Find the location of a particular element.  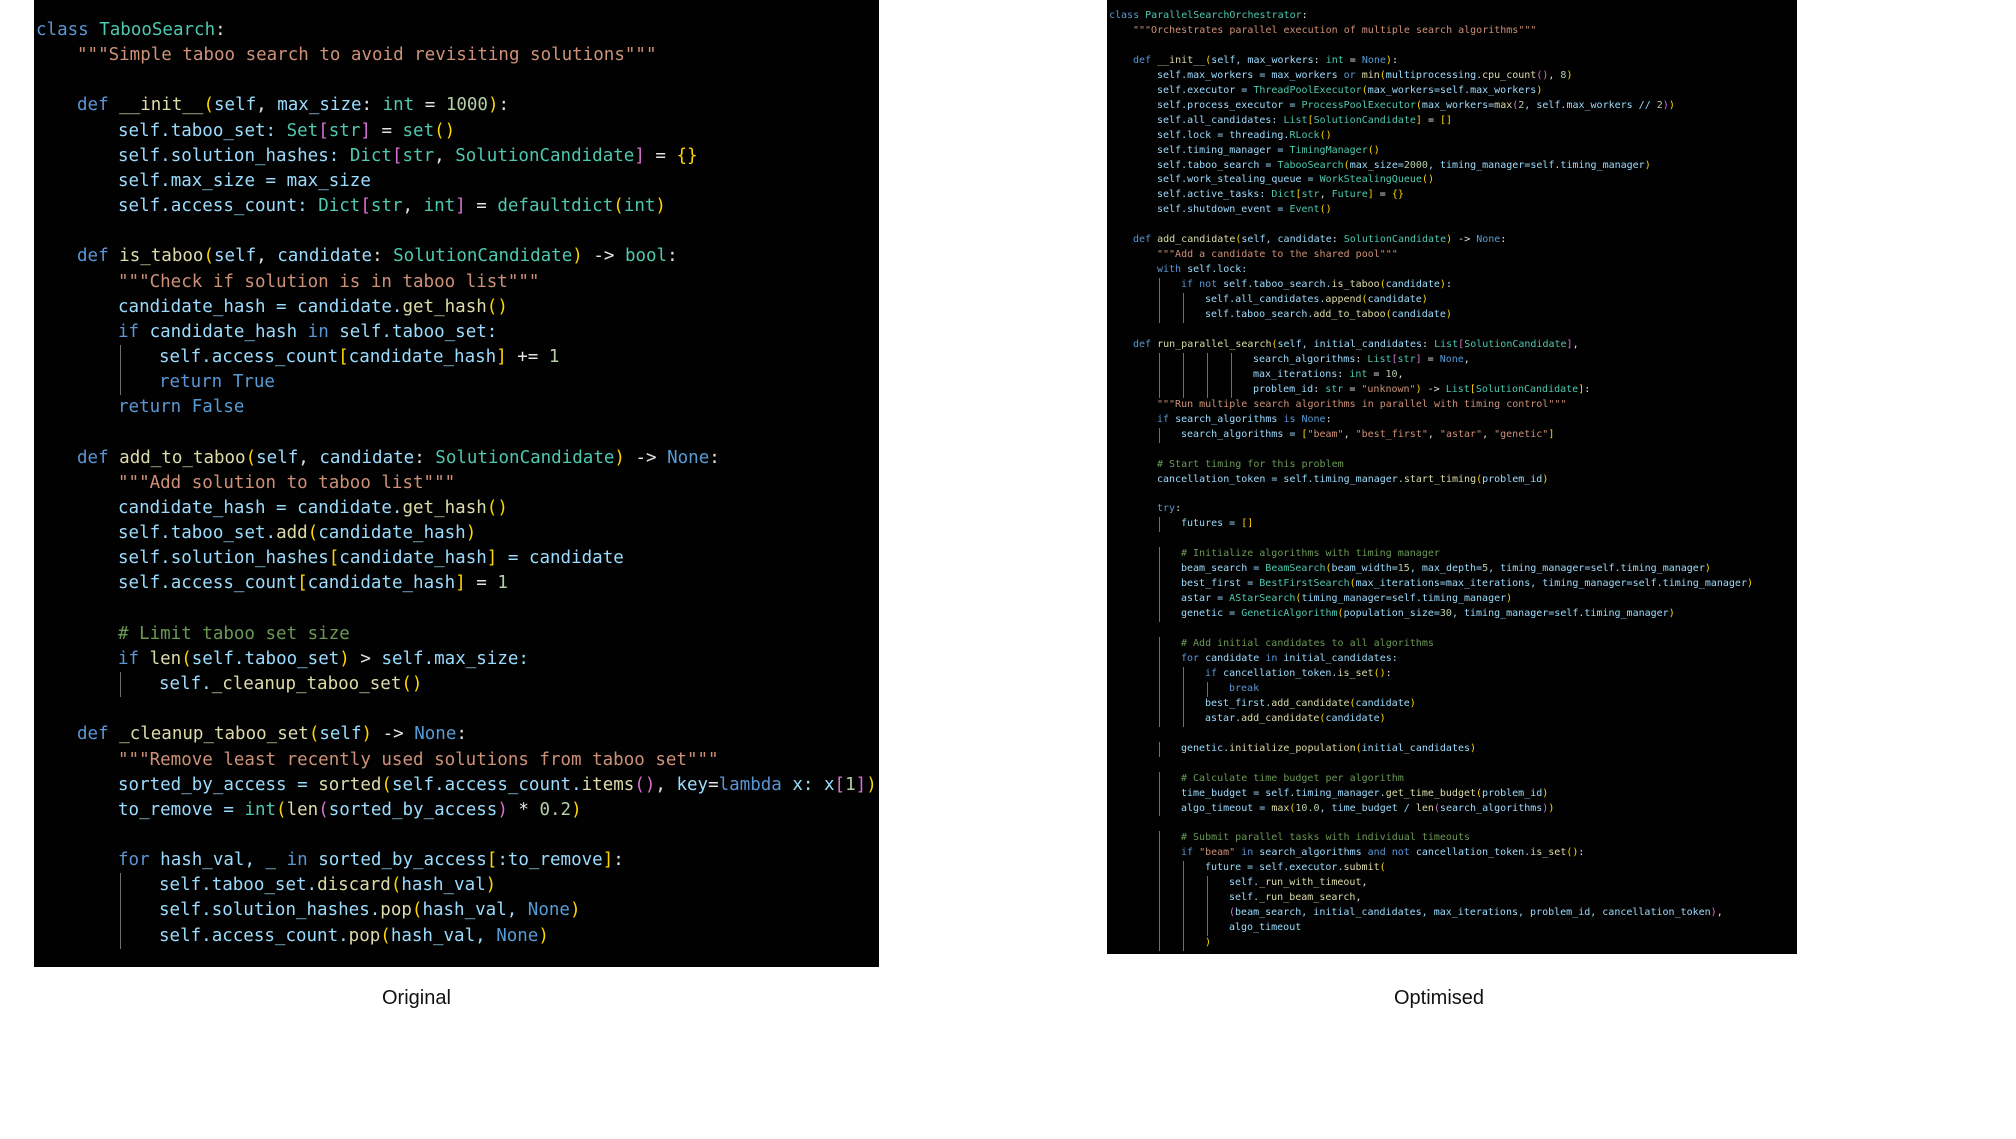

code-token: search_algorithms is located at coordinates (1313, 853).